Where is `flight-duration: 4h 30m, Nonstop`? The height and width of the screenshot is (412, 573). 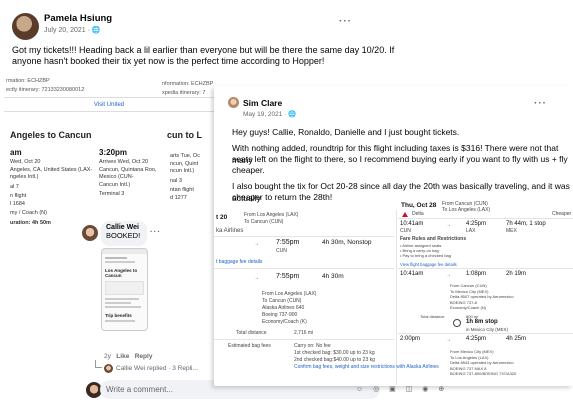
flight-duration: 4h 30m, Nonstop is located at coordinates (347, 242).